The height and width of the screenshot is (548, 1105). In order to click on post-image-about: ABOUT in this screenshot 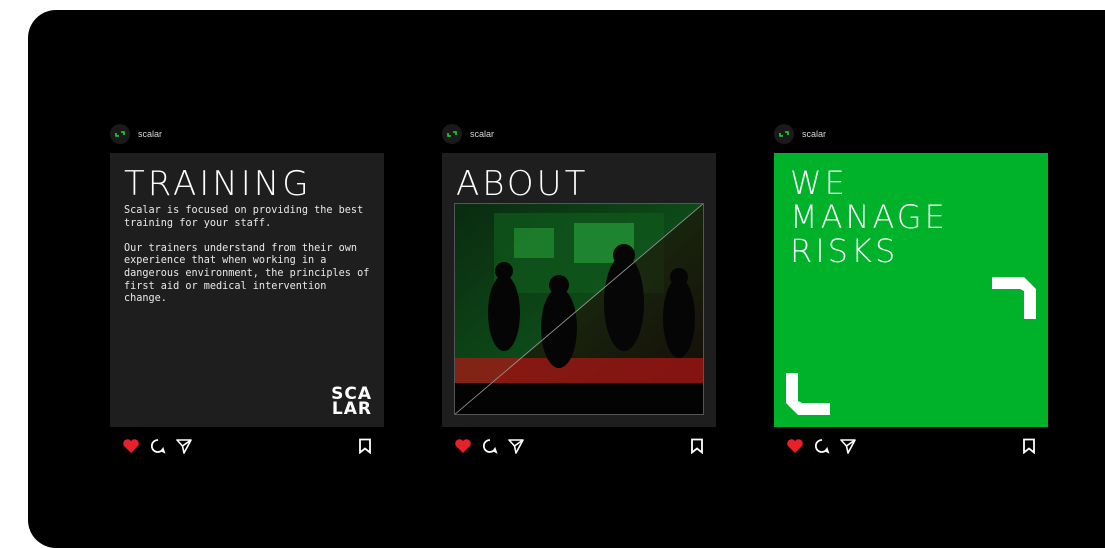, I will do `click(579, 290)`.